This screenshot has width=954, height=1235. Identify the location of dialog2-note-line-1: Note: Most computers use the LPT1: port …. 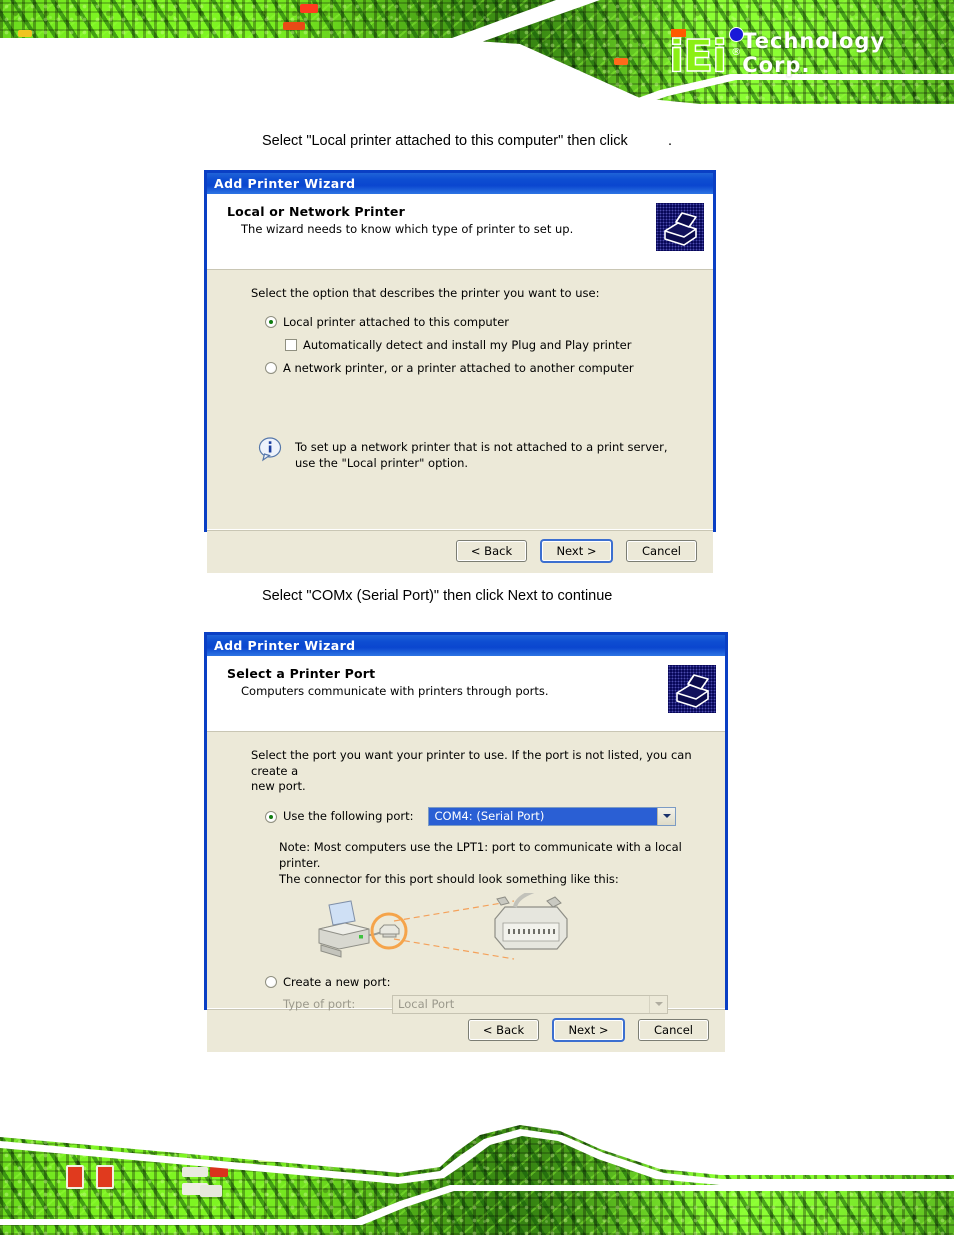
(480, 854).